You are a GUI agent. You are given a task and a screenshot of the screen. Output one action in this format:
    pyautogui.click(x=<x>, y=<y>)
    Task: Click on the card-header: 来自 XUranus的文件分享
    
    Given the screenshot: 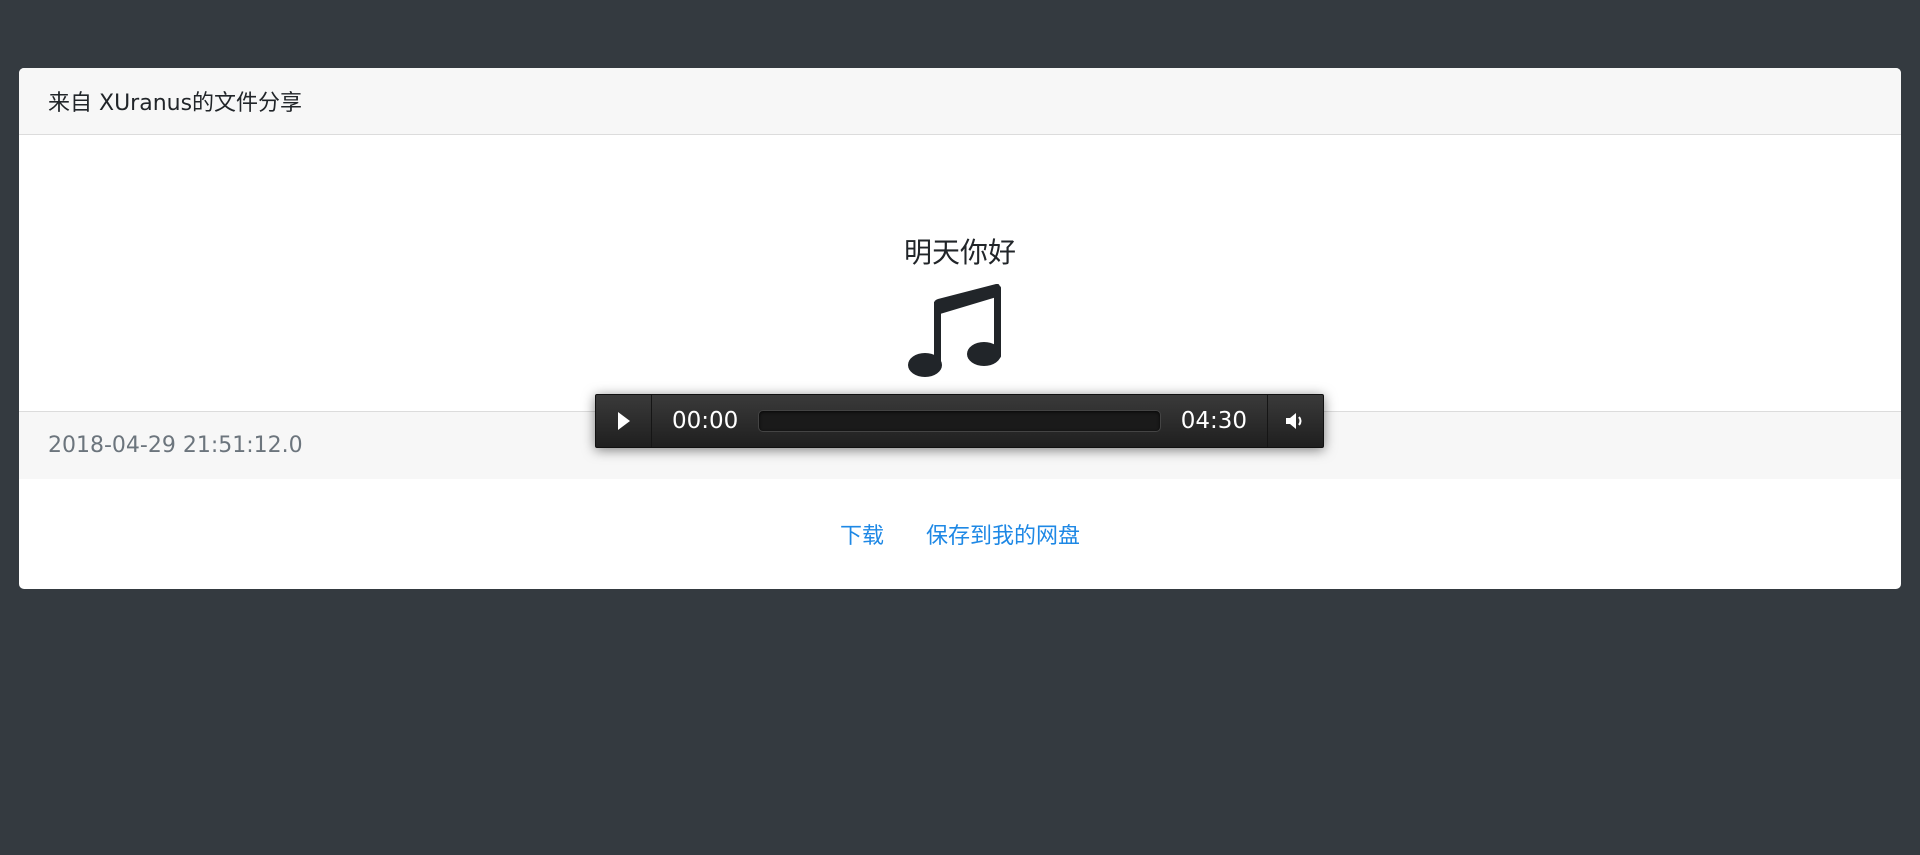 What is the action you would take?
    pyautogui.click(x=960, y=101)
    